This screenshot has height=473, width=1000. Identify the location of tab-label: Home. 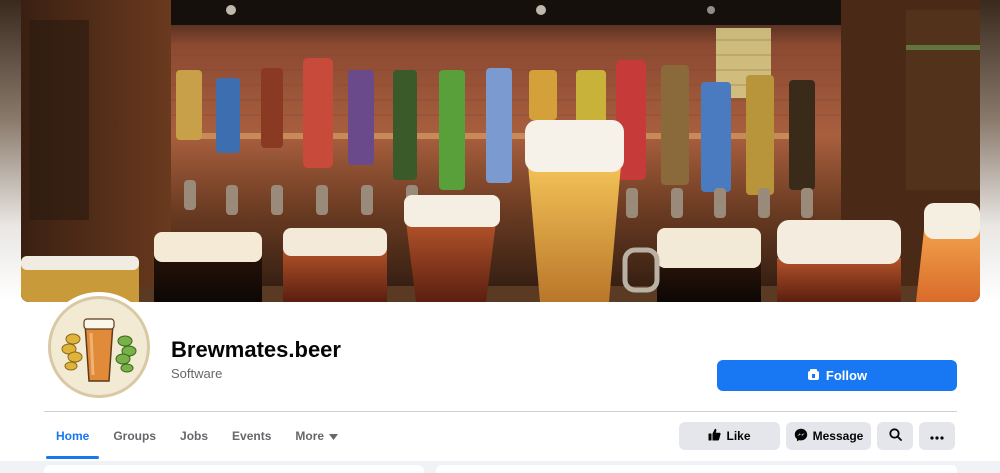
(73, 435).